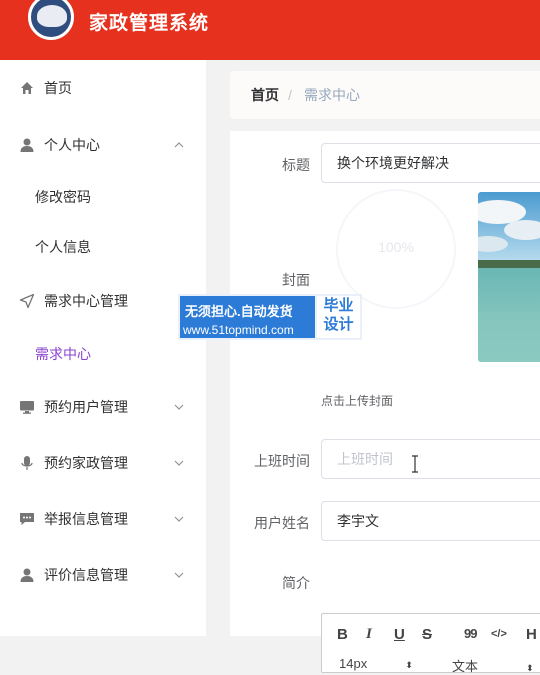  Describe the element at coordinates (465, 666) in the screenshot. I see `text-style-value: 文本` at that location.